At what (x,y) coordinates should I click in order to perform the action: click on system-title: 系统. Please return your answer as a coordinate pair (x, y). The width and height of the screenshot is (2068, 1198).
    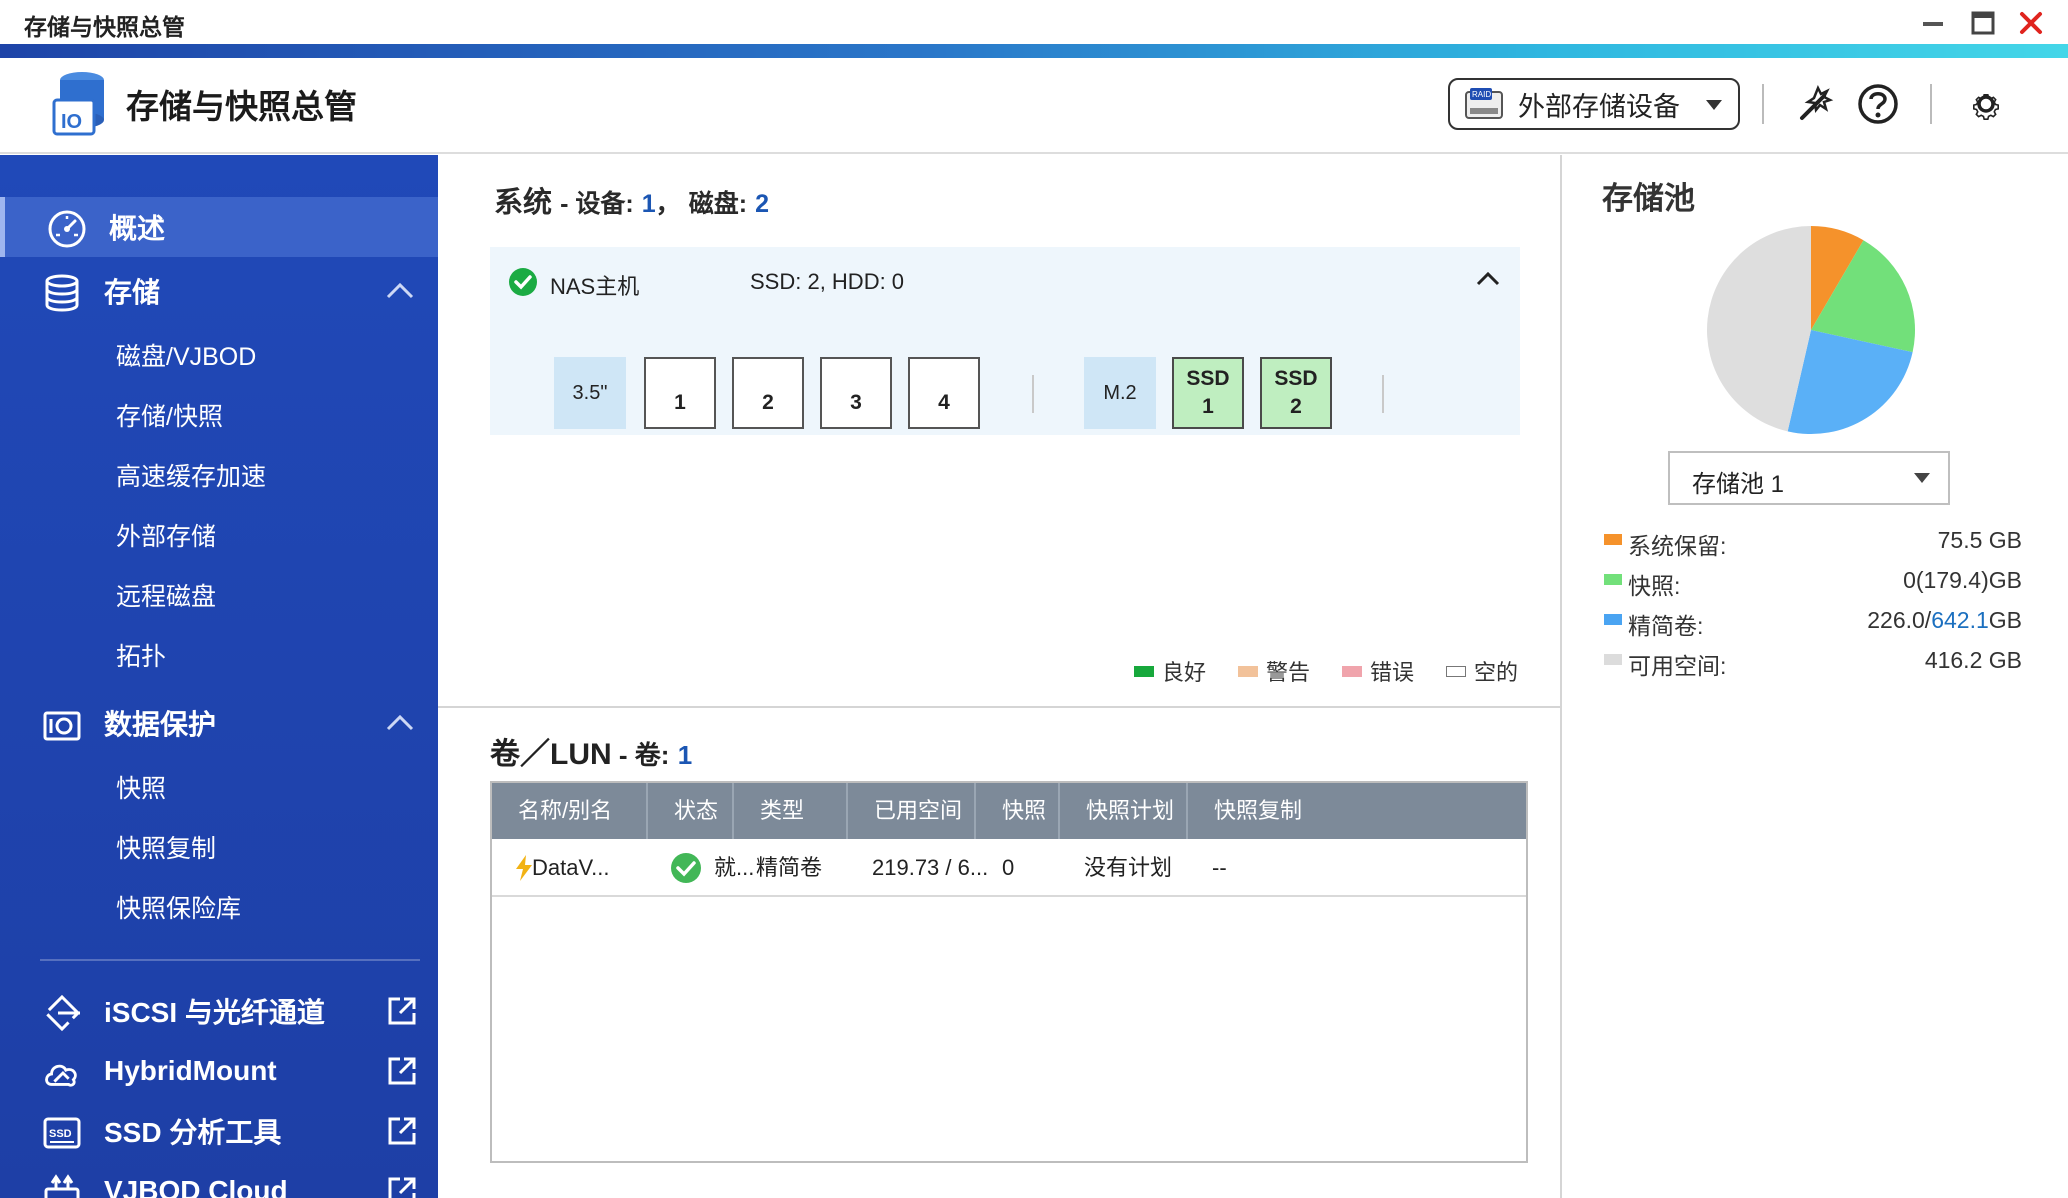
    Looking at the image, I should click on (523, 203).